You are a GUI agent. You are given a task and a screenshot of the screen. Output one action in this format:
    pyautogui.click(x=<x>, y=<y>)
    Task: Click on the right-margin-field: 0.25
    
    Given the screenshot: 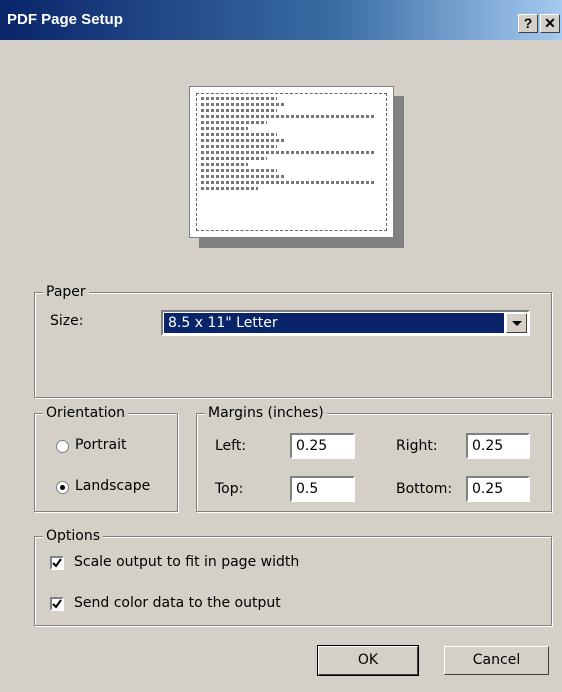 What is the action you would take?
    pyautogui.click(x=498, y=446)
    